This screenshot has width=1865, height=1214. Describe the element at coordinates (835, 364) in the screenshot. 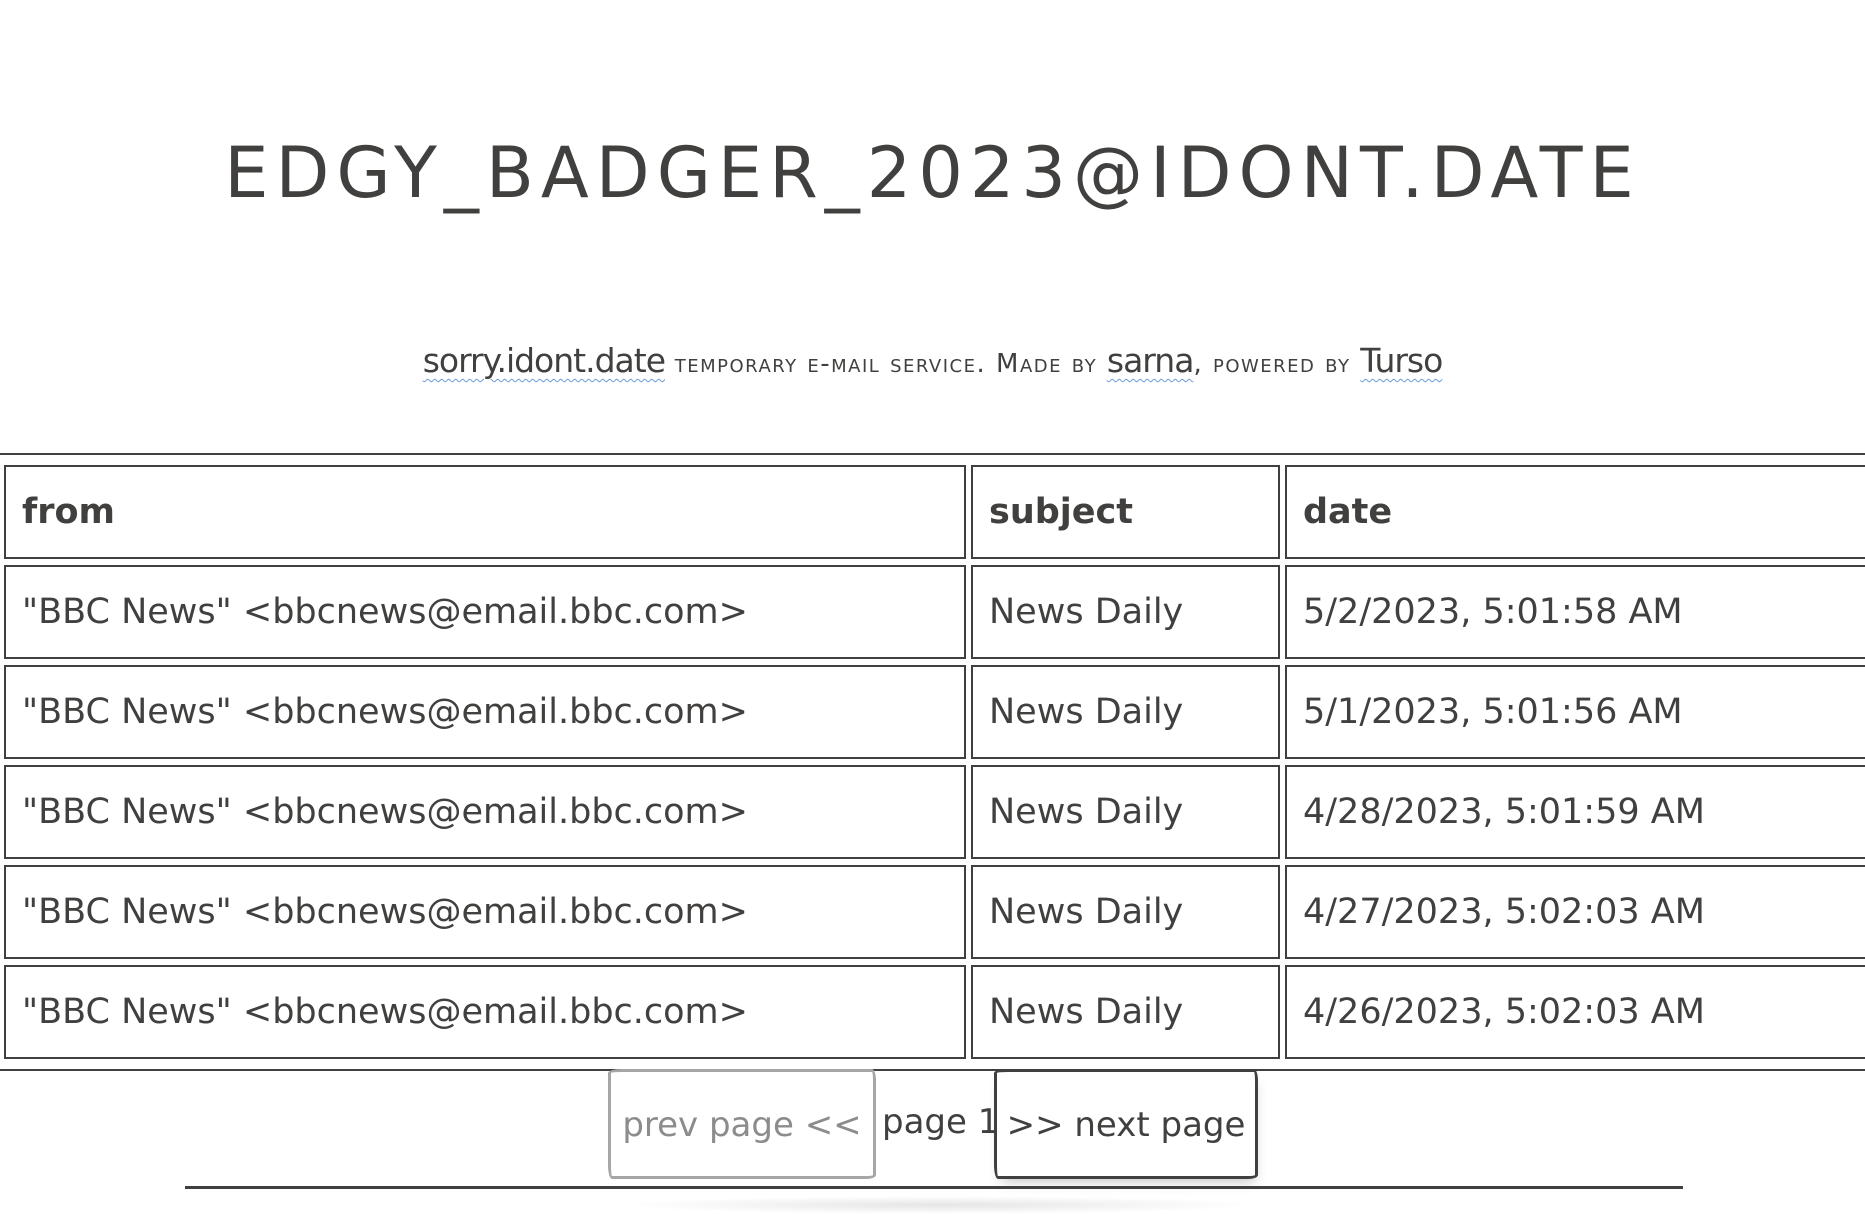

I see `tagline-text-part1: temporary e-mail service.` at that location.